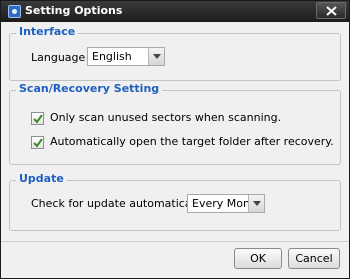 This screenshot has height=279, width=350. I want to click on footer-divider, so click(175, 241).